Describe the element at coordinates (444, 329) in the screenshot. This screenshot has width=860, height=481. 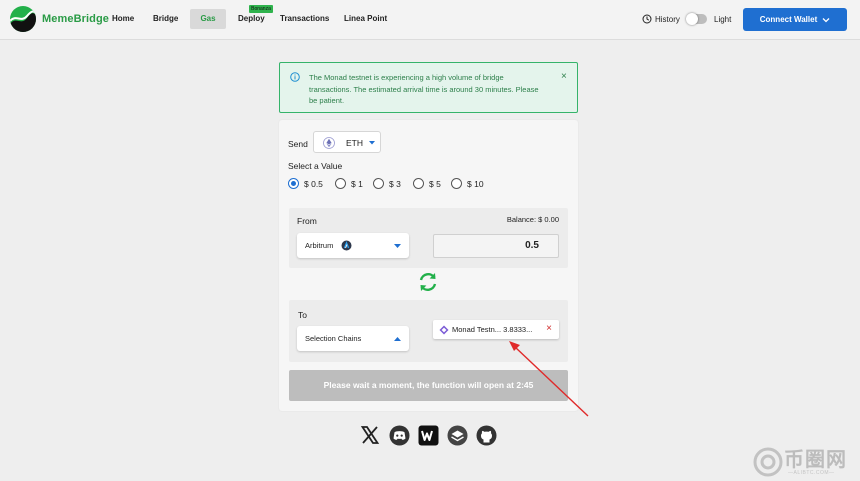
I see `monad-icon` at that location.